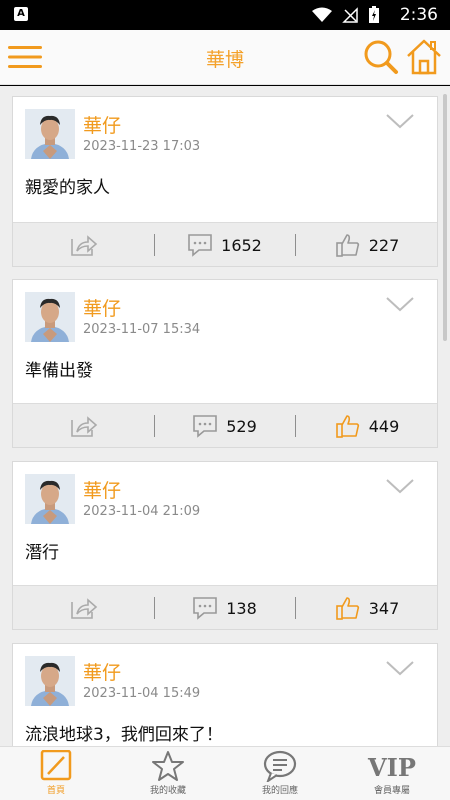 This screenshot has width=450, height=800. I want to click on app-bar: 華博, so click(225, 57).